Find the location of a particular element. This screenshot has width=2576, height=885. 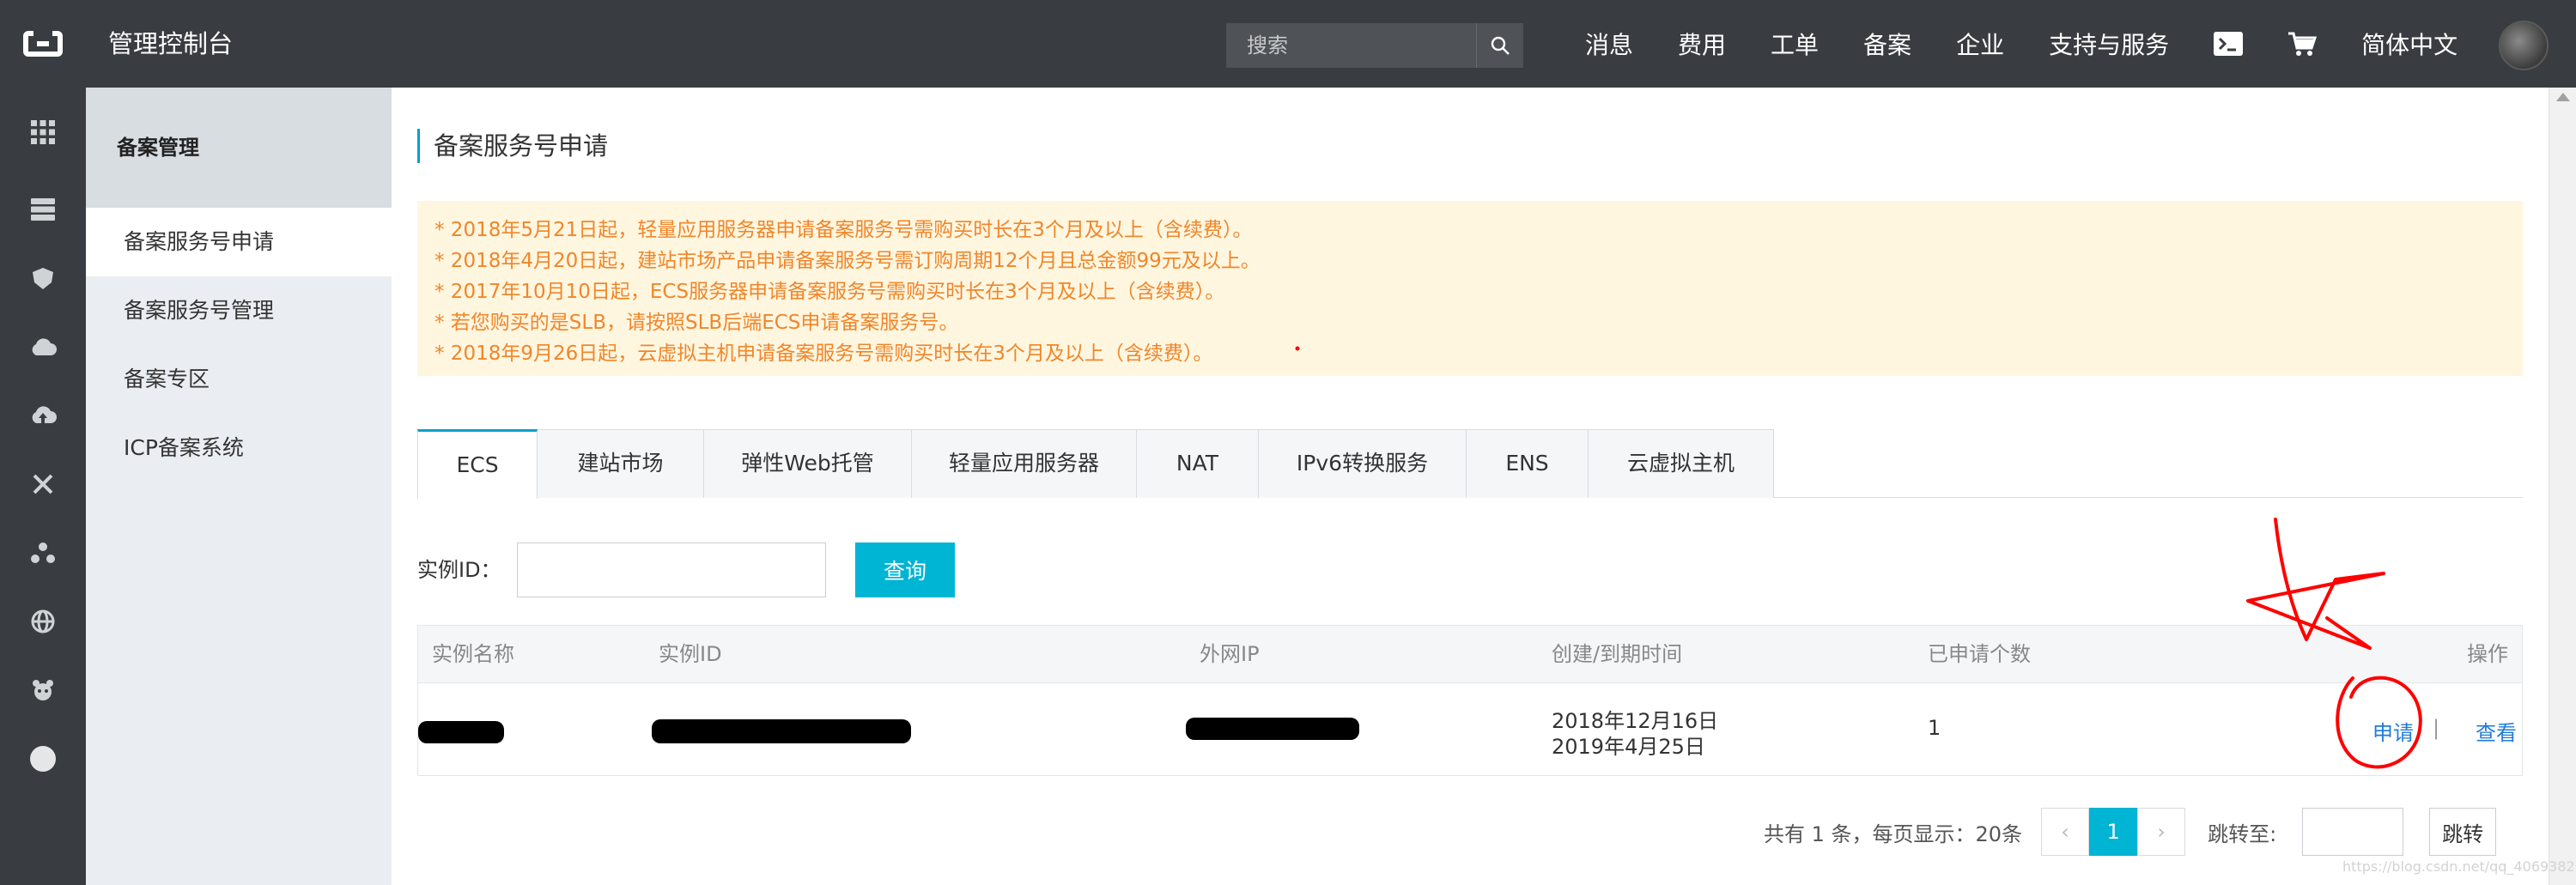

nav-tickets: 工单 is located at coordinates (1795, 44).